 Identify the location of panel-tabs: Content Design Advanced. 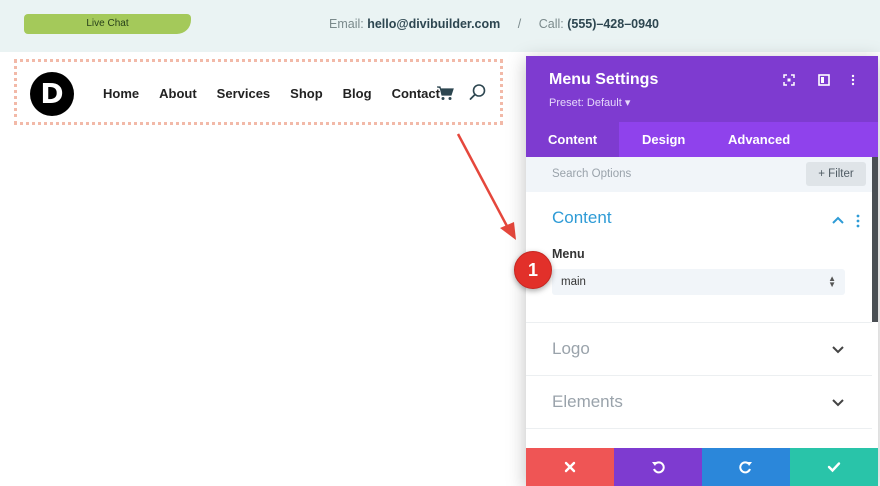
(702, 139).